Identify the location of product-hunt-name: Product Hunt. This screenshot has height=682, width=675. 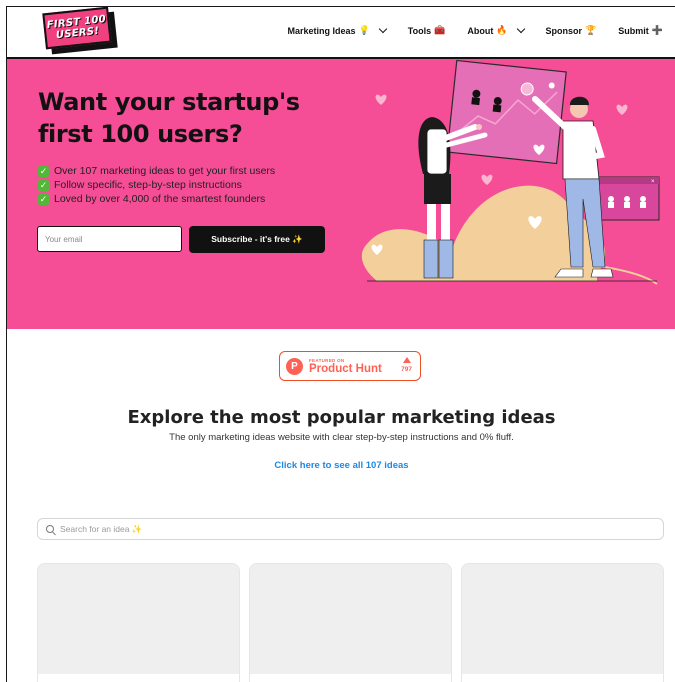
(345, 368).